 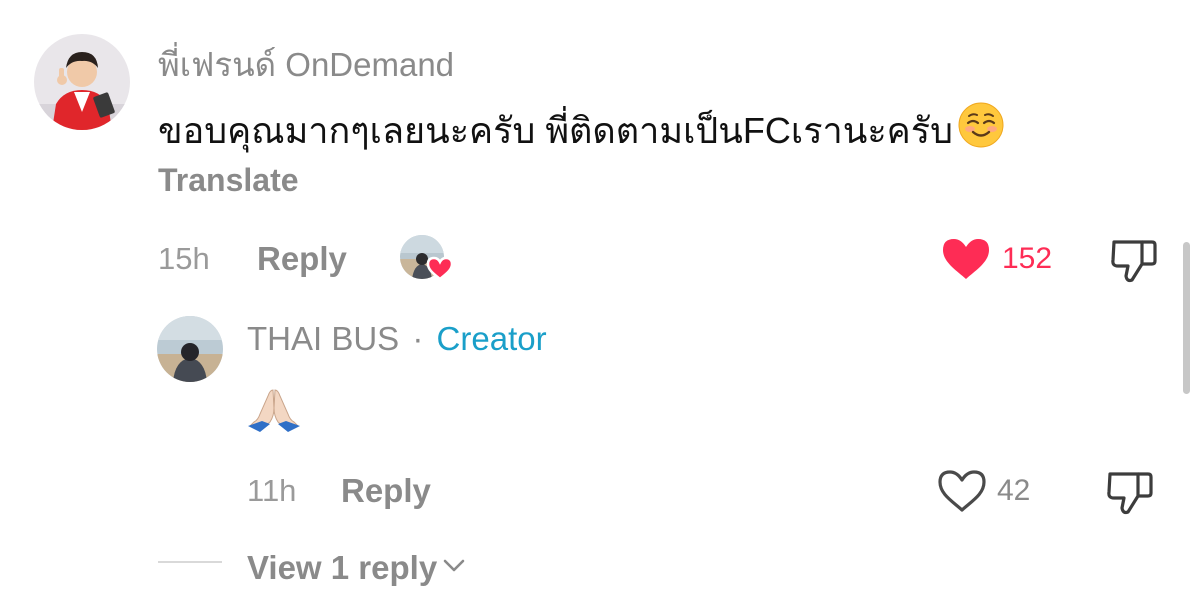 What do you see at coordinates (342, 567) in the screenshot?
I see `view-replies-label: View 1 reply` at bounding box center [342, 567].